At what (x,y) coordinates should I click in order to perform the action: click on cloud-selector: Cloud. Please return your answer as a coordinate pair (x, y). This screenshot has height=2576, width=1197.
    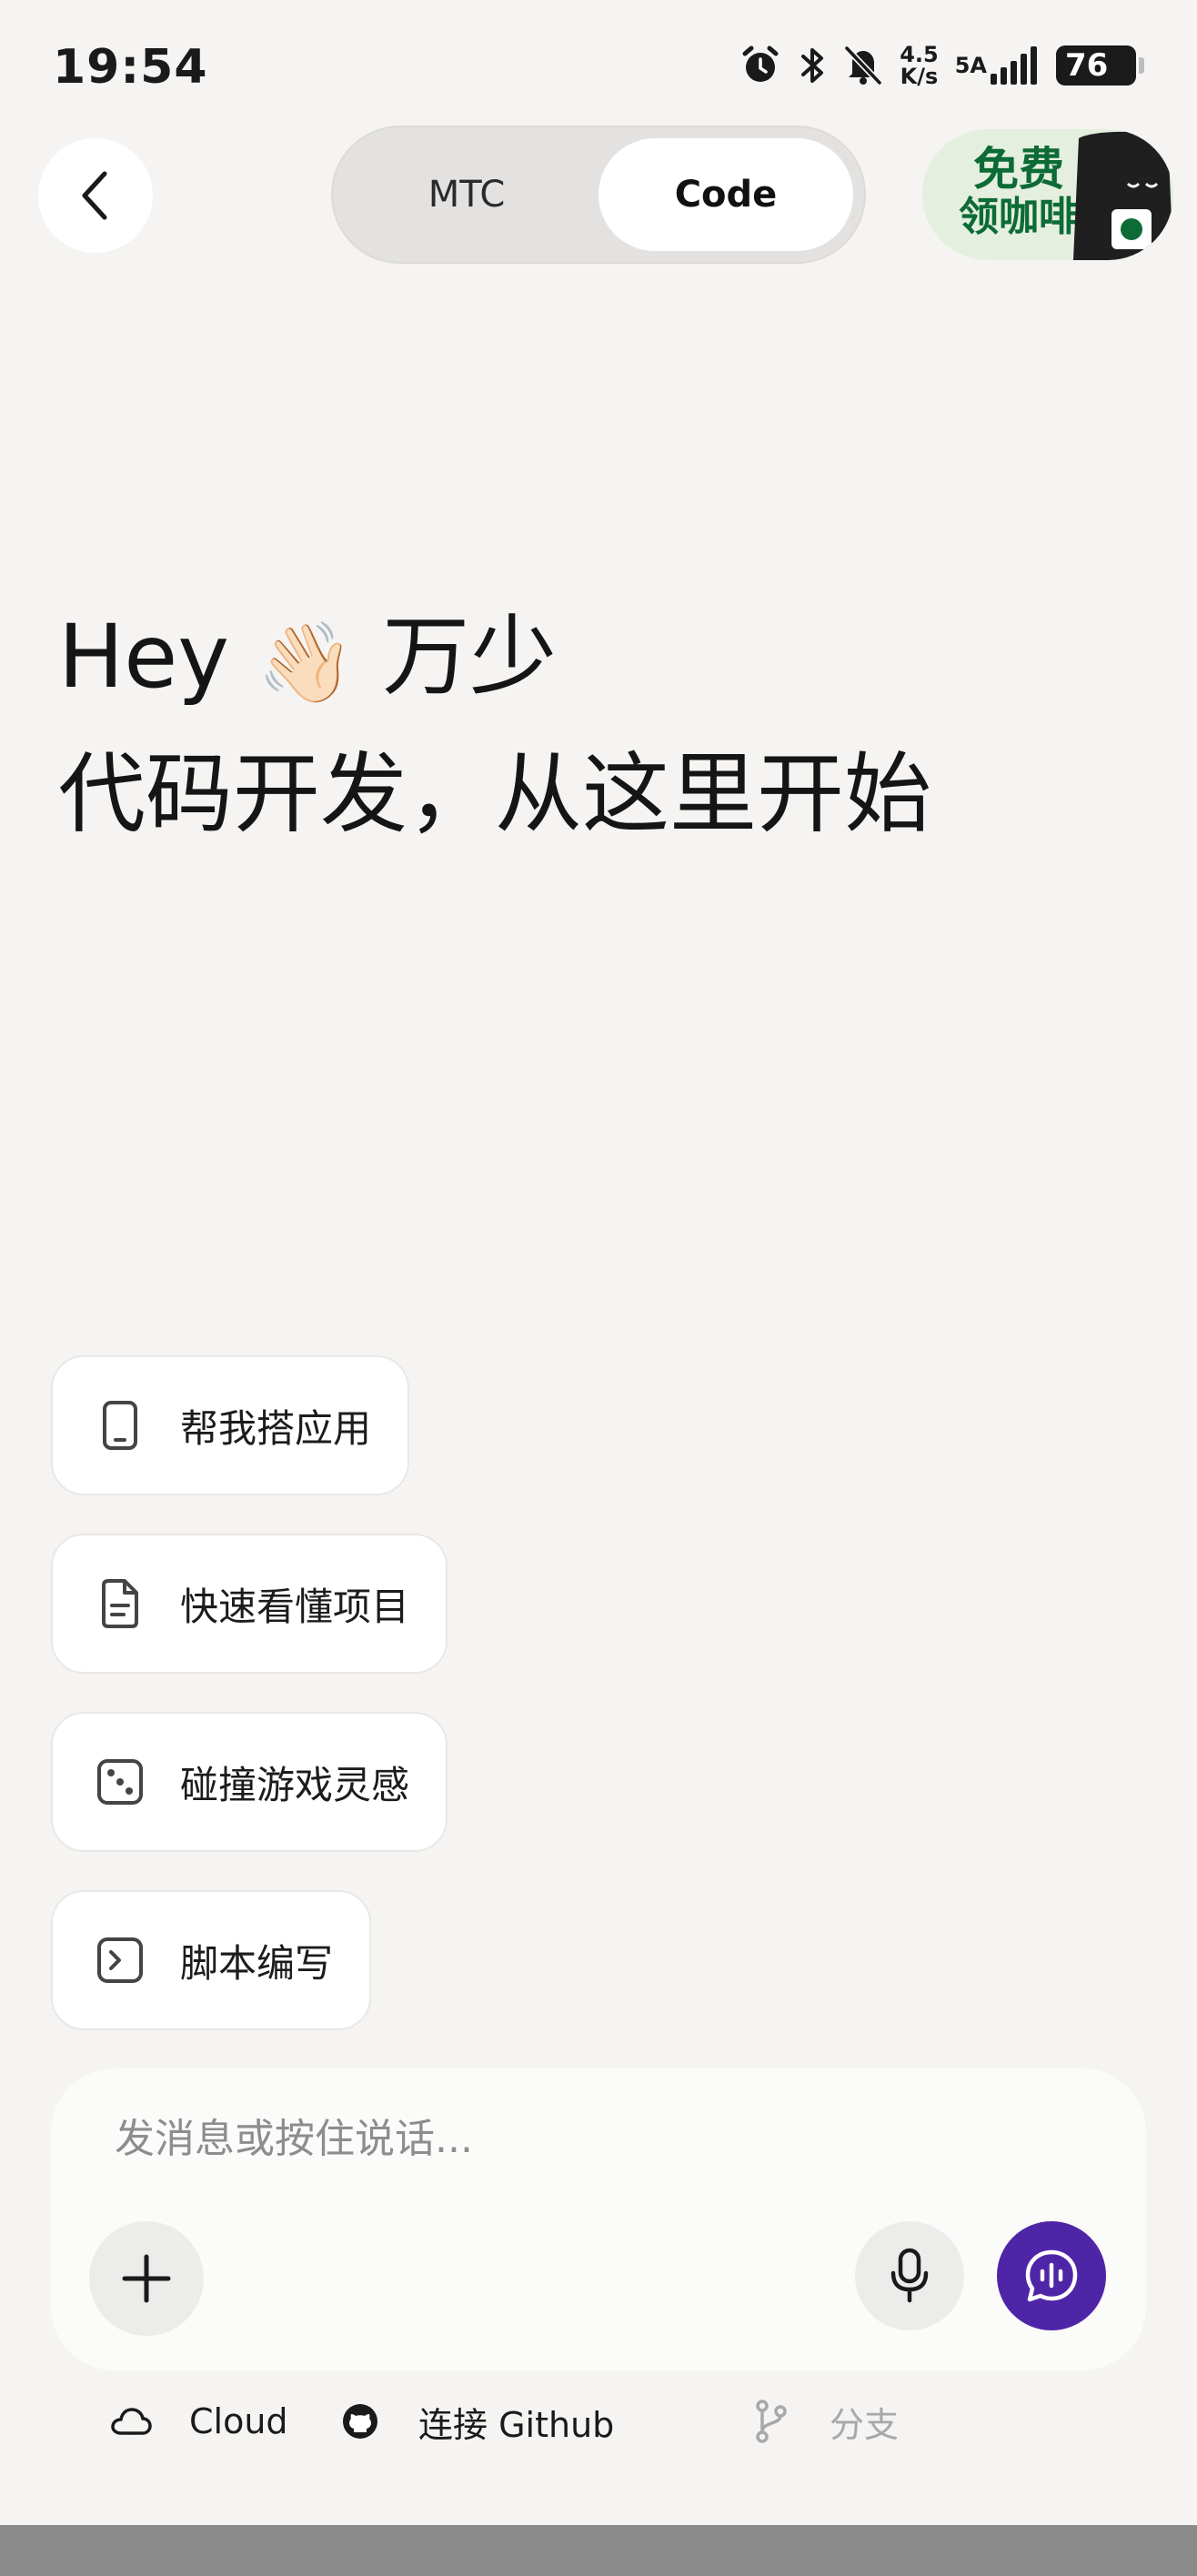
    Looking at the image, I should click on (198, 2421).